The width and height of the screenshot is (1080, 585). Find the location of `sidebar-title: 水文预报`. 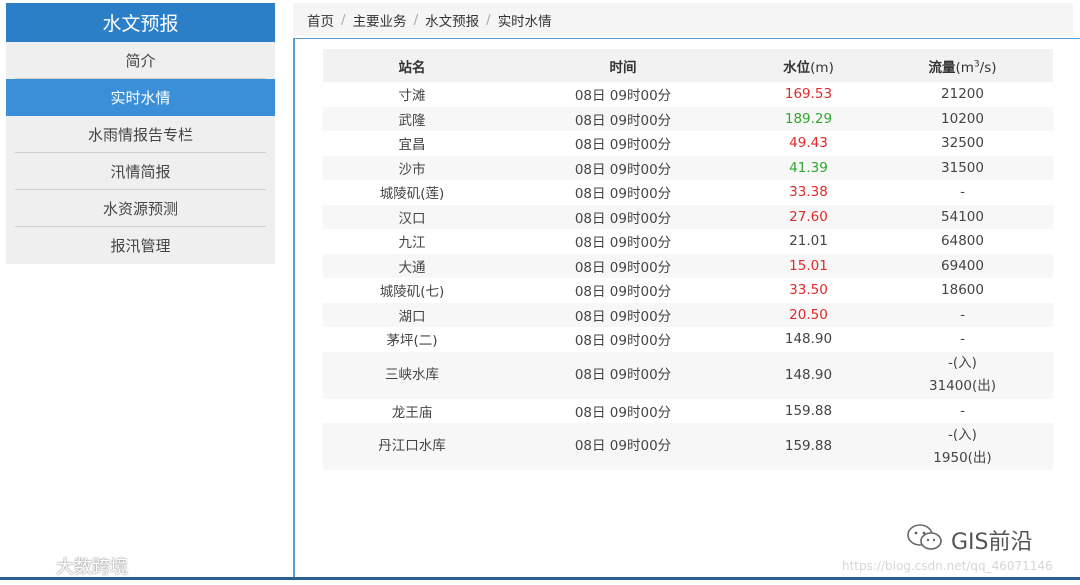

sidebar-title: 水文预报 is located at coordinates (140, 22).